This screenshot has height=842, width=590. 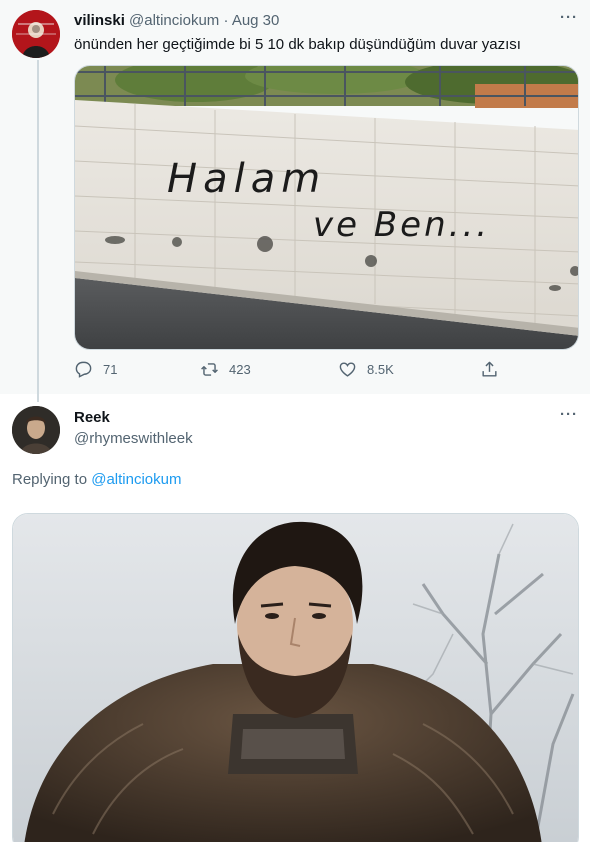 I want to click on retweet-button: 423, so click(x=225, y=369).